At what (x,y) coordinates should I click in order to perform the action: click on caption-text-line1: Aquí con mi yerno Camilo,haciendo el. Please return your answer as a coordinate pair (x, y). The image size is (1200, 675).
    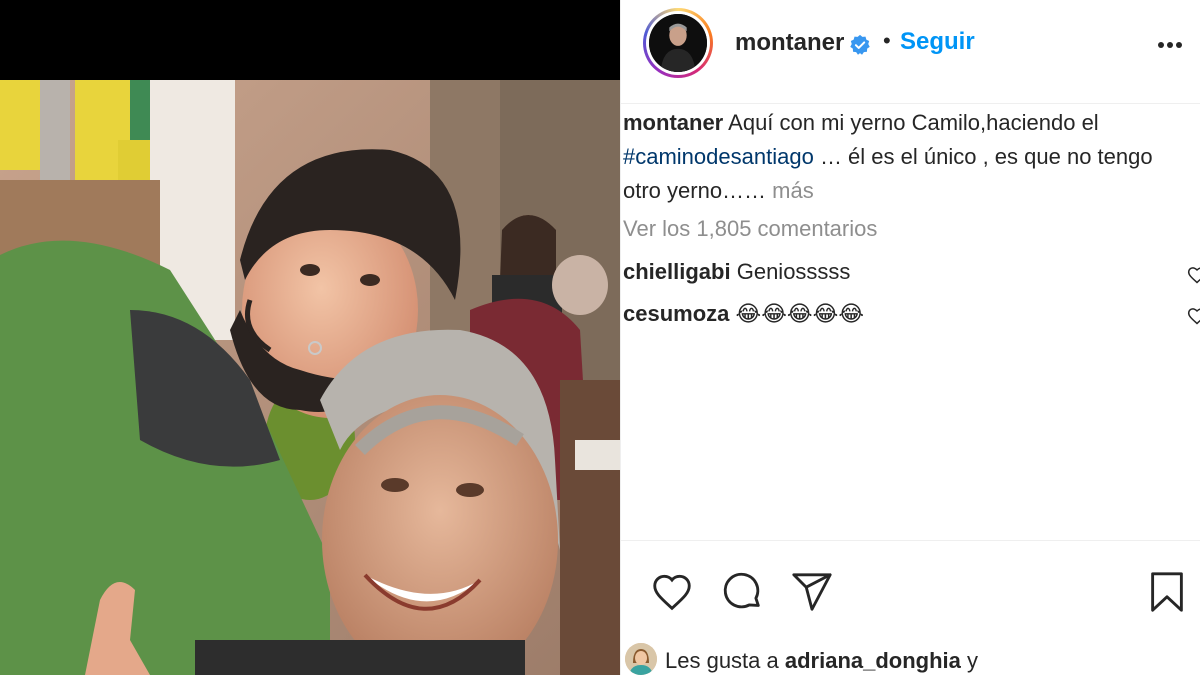
    Looking at the image, I should click on (913, 122).